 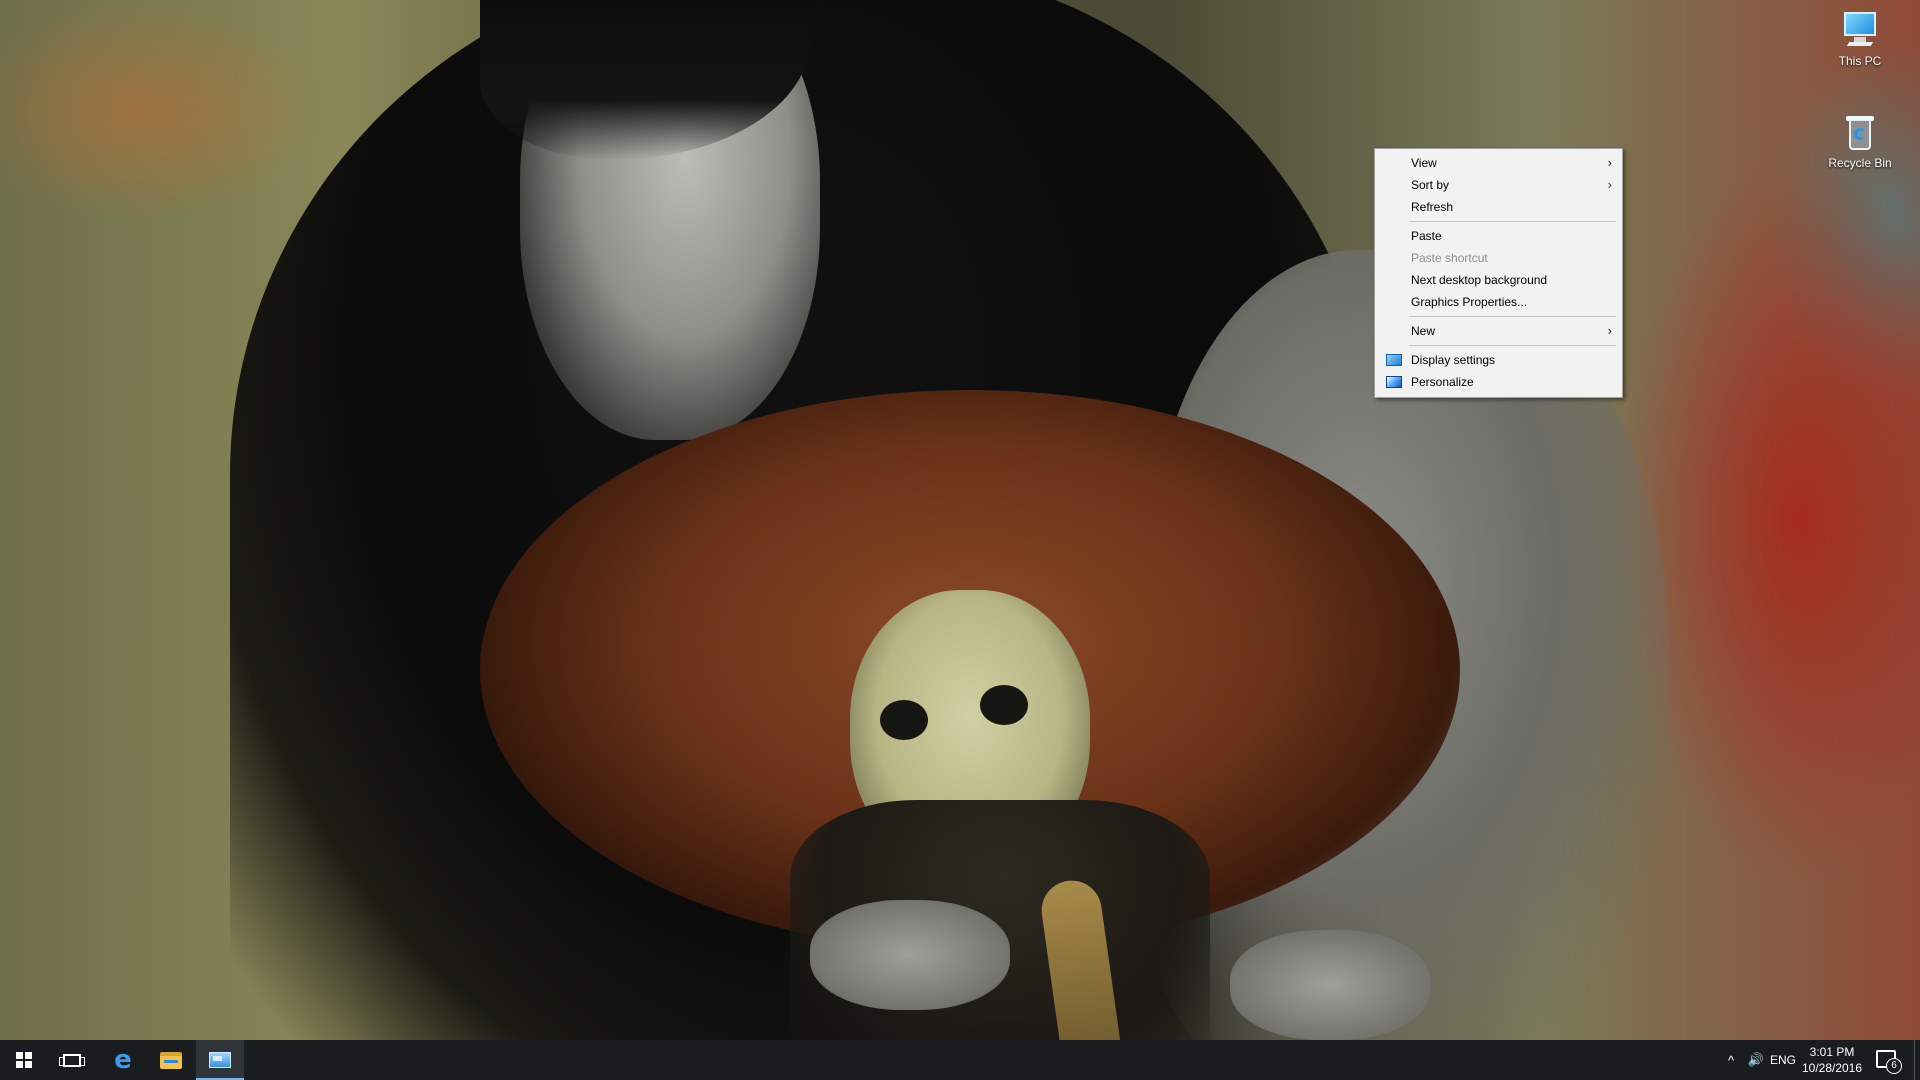 What do you see at coordinates (1498, 236) in the screenshot?
I see `menu-item-paste: Paste` at bounding box center [1498, 236].